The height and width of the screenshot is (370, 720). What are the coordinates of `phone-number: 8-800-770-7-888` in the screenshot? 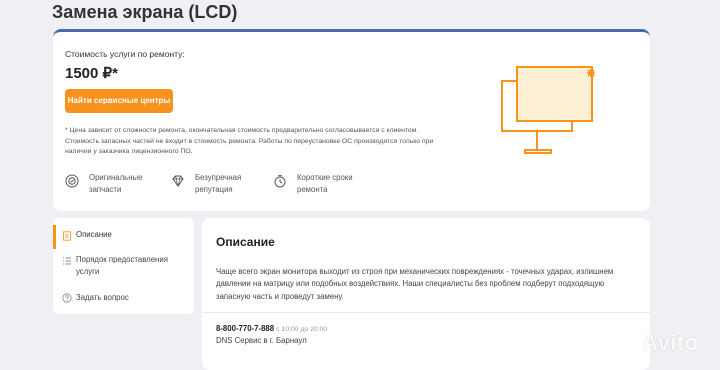 It's located at (245, 328).